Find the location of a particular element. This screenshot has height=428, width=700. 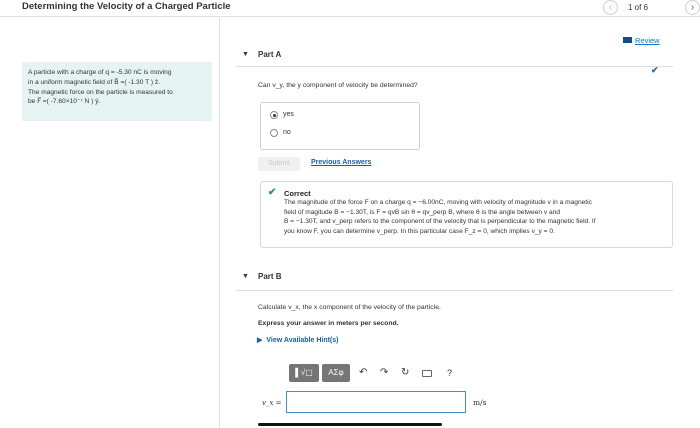

answer-unit: m/s is located at coordinates (480, 402).